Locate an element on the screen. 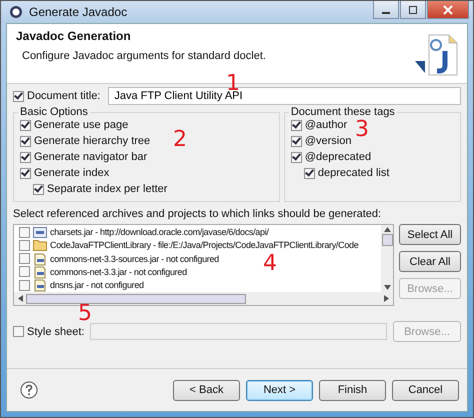  option-checkbox: Generate navigator bar is located at coordinates (146, 157).